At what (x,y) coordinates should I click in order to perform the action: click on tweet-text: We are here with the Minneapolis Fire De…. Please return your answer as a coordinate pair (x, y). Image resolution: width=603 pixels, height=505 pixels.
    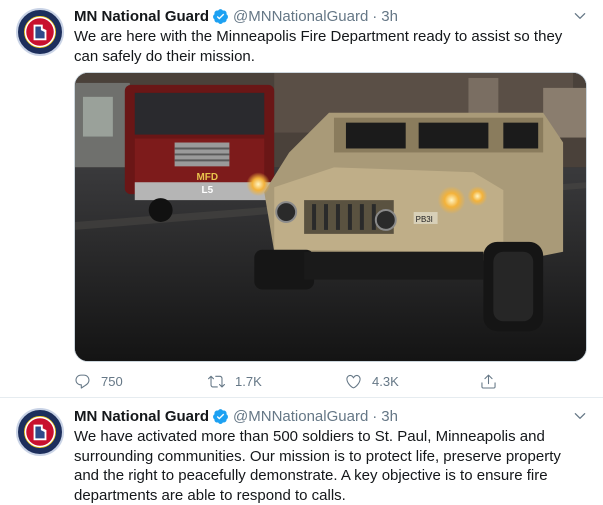
    Looking at the image, I should click on (318, 46).